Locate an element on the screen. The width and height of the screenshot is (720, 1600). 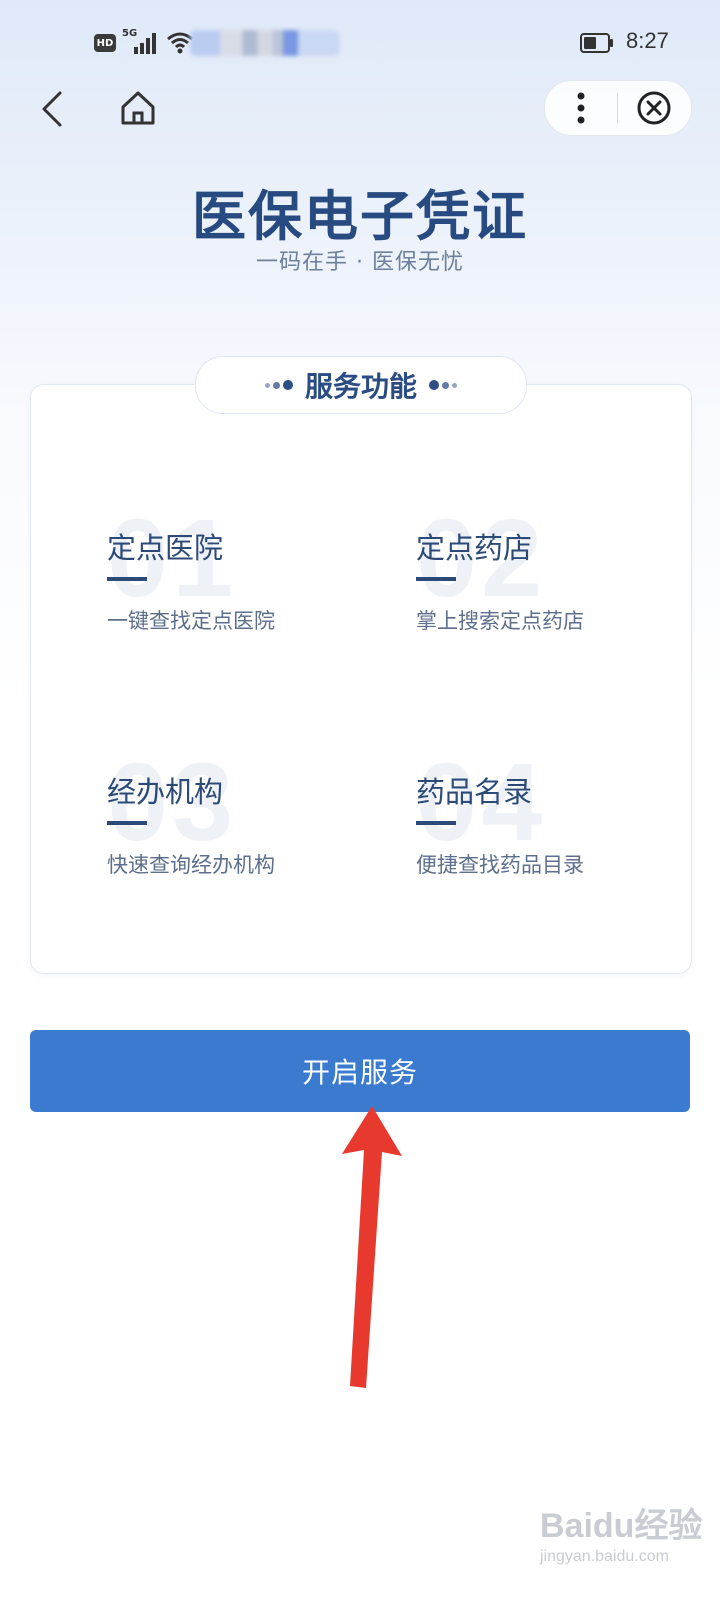
feature-drug-catalog: 04 药品名录 便捷查找药品目录 is located at coordinates (546, 855).